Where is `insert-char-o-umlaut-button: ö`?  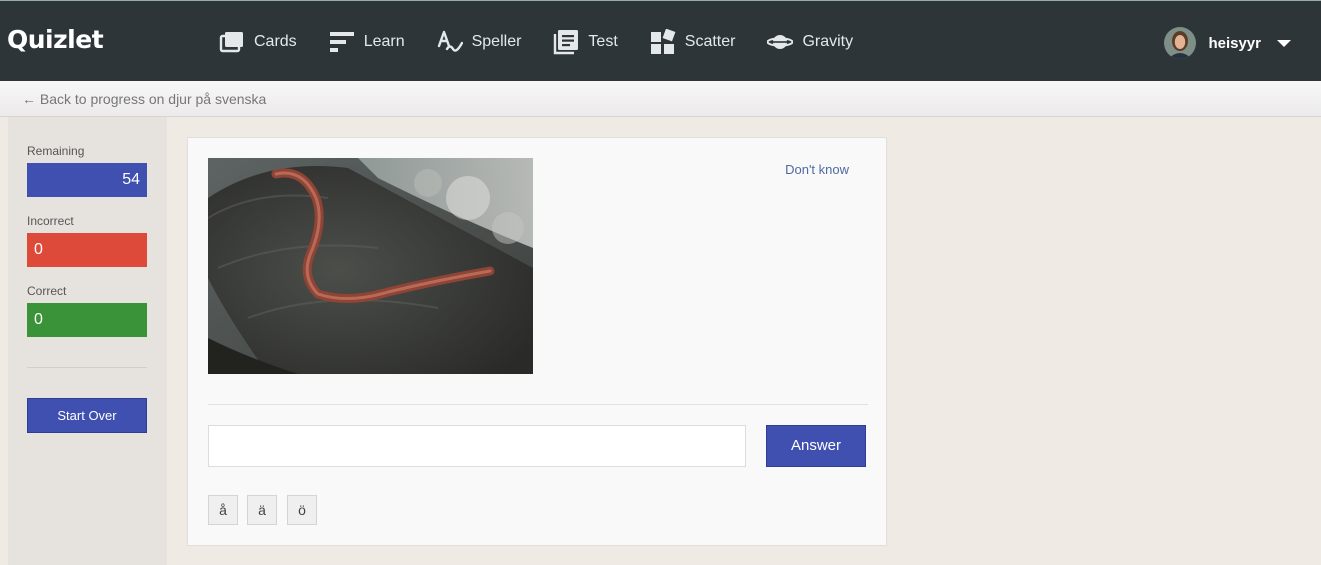
insert-char-o-umlaut-button: ö is located at coordinates (302, 510).